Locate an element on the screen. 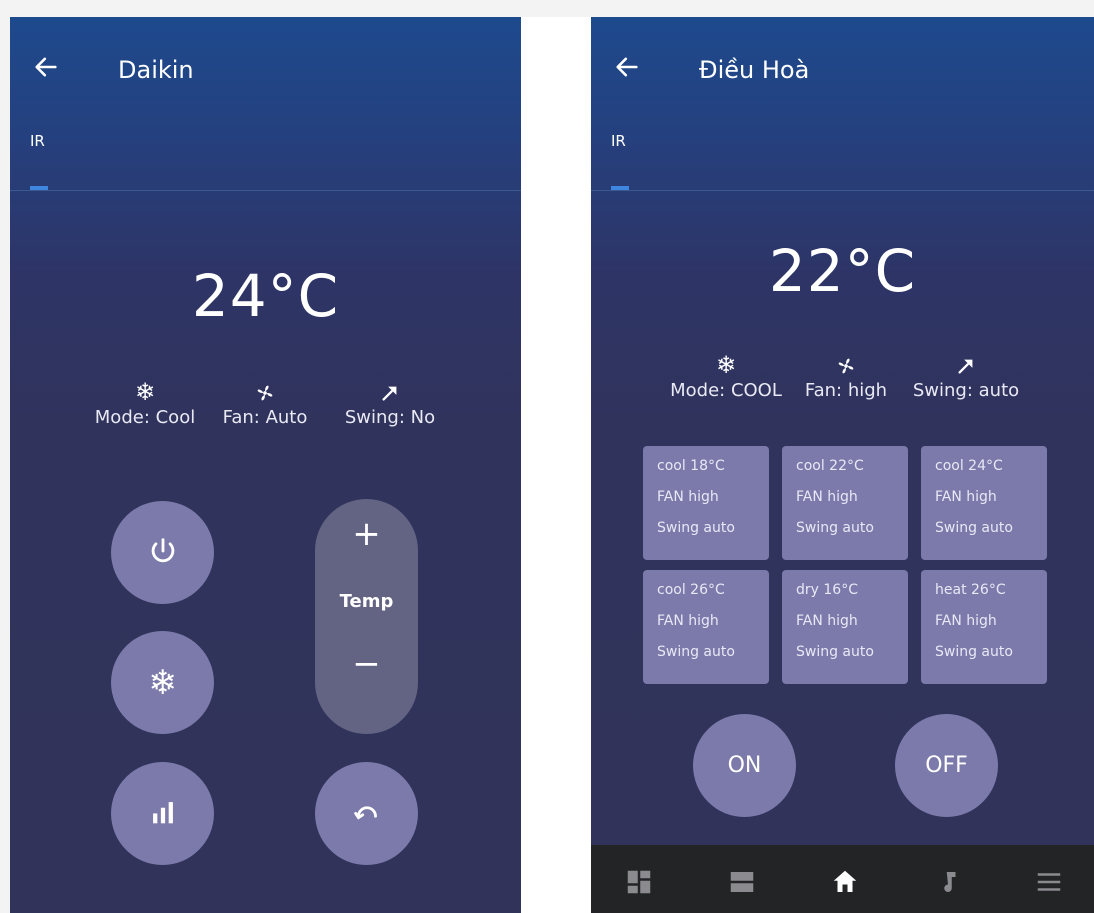  fan-label: Fan: Auto is located at coordinates (265, 417).